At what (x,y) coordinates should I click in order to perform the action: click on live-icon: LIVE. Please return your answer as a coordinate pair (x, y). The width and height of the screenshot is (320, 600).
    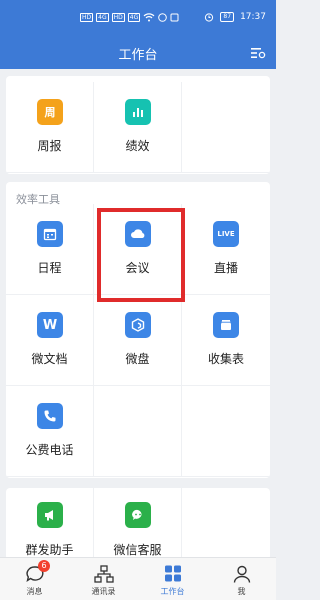
    Looking at the image, I should click on (226, 234).